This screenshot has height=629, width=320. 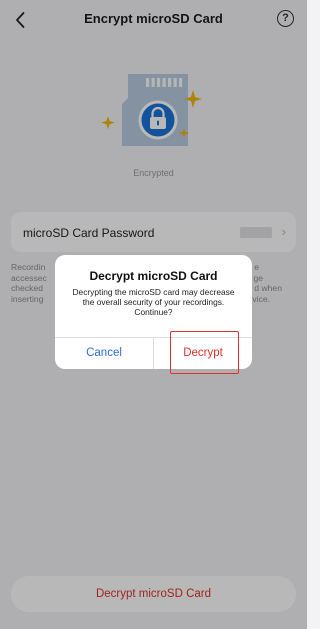 I want to click on cancel-button: Cancel, so click(x=104, y=353).